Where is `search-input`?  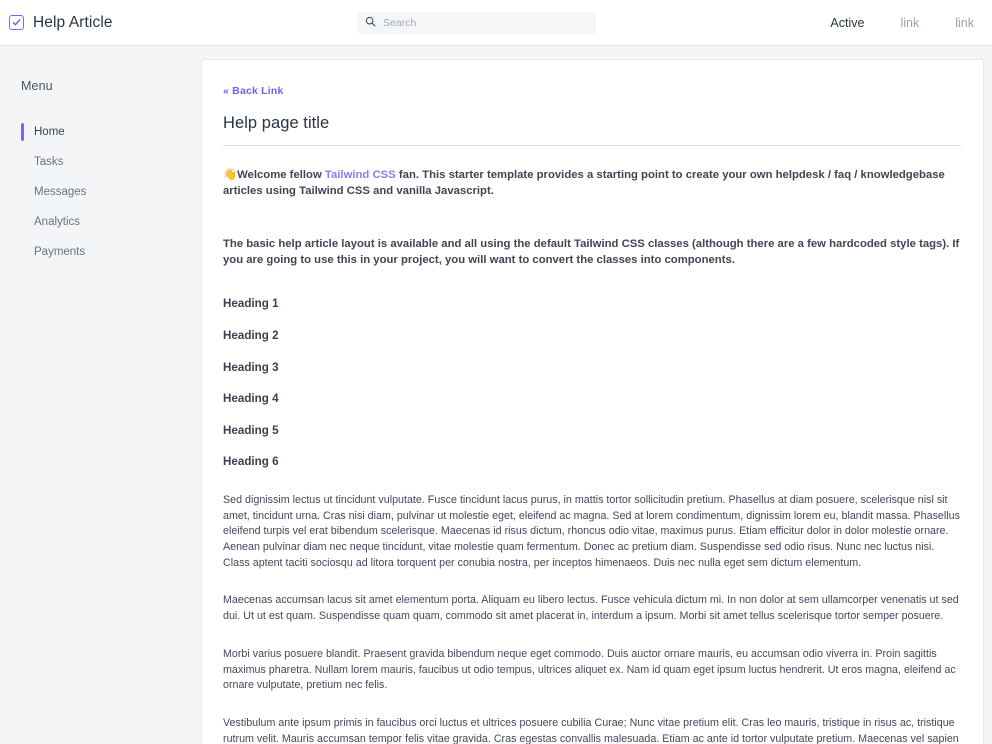
search-input is located at coordinates (485, 23).